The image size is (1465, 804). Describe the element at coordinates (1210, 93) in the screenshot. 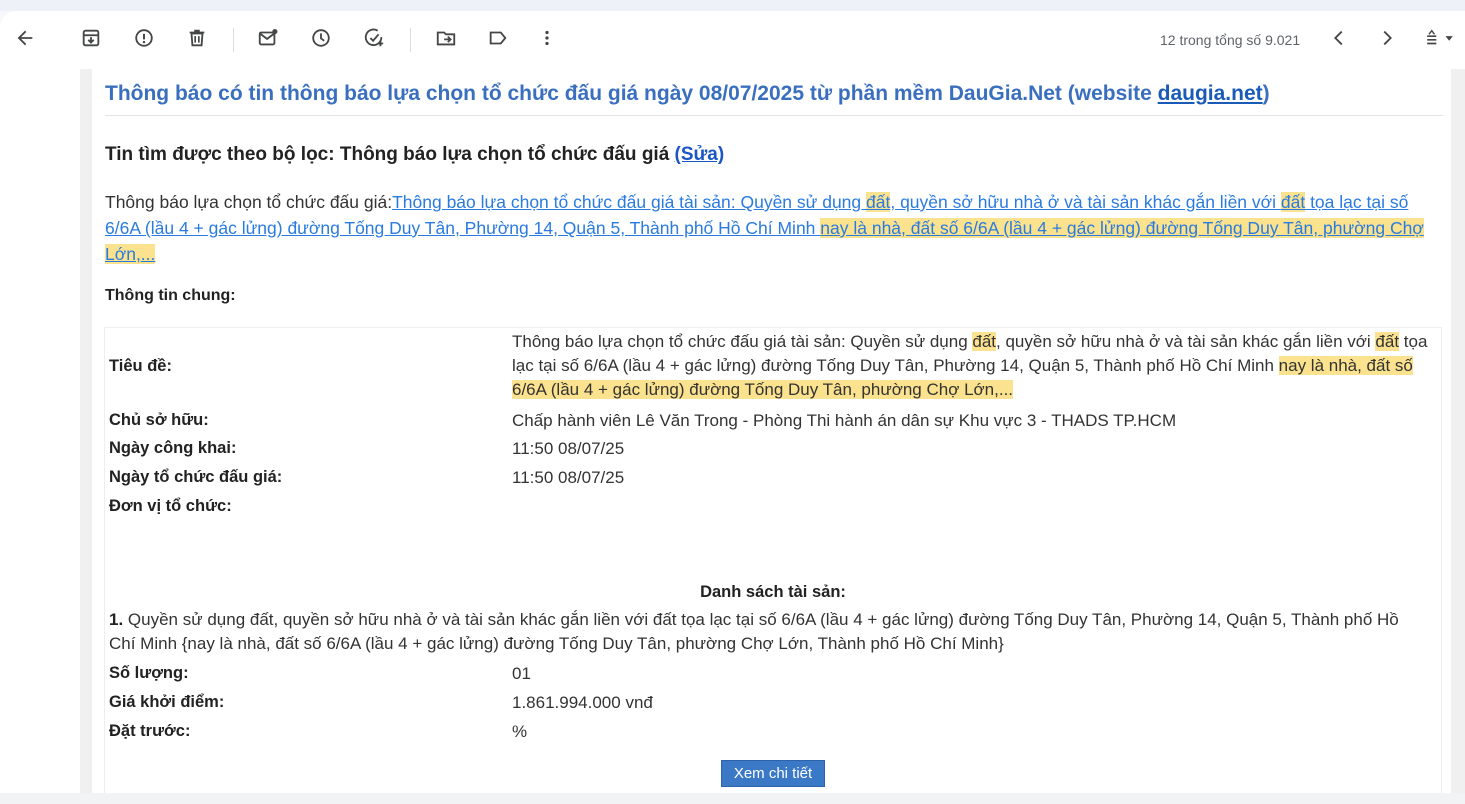

I see `website-link: daugia.net` at that location.